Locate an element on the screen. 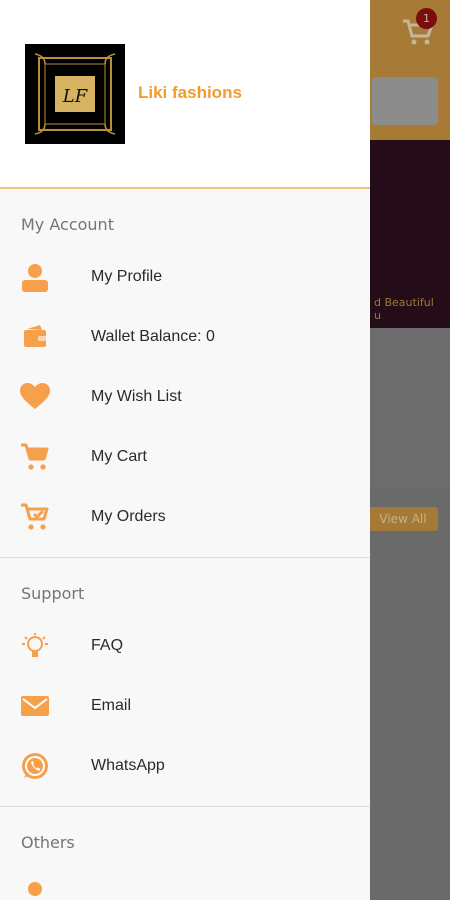  menu-label: Email is located at coordinates (111, 705).